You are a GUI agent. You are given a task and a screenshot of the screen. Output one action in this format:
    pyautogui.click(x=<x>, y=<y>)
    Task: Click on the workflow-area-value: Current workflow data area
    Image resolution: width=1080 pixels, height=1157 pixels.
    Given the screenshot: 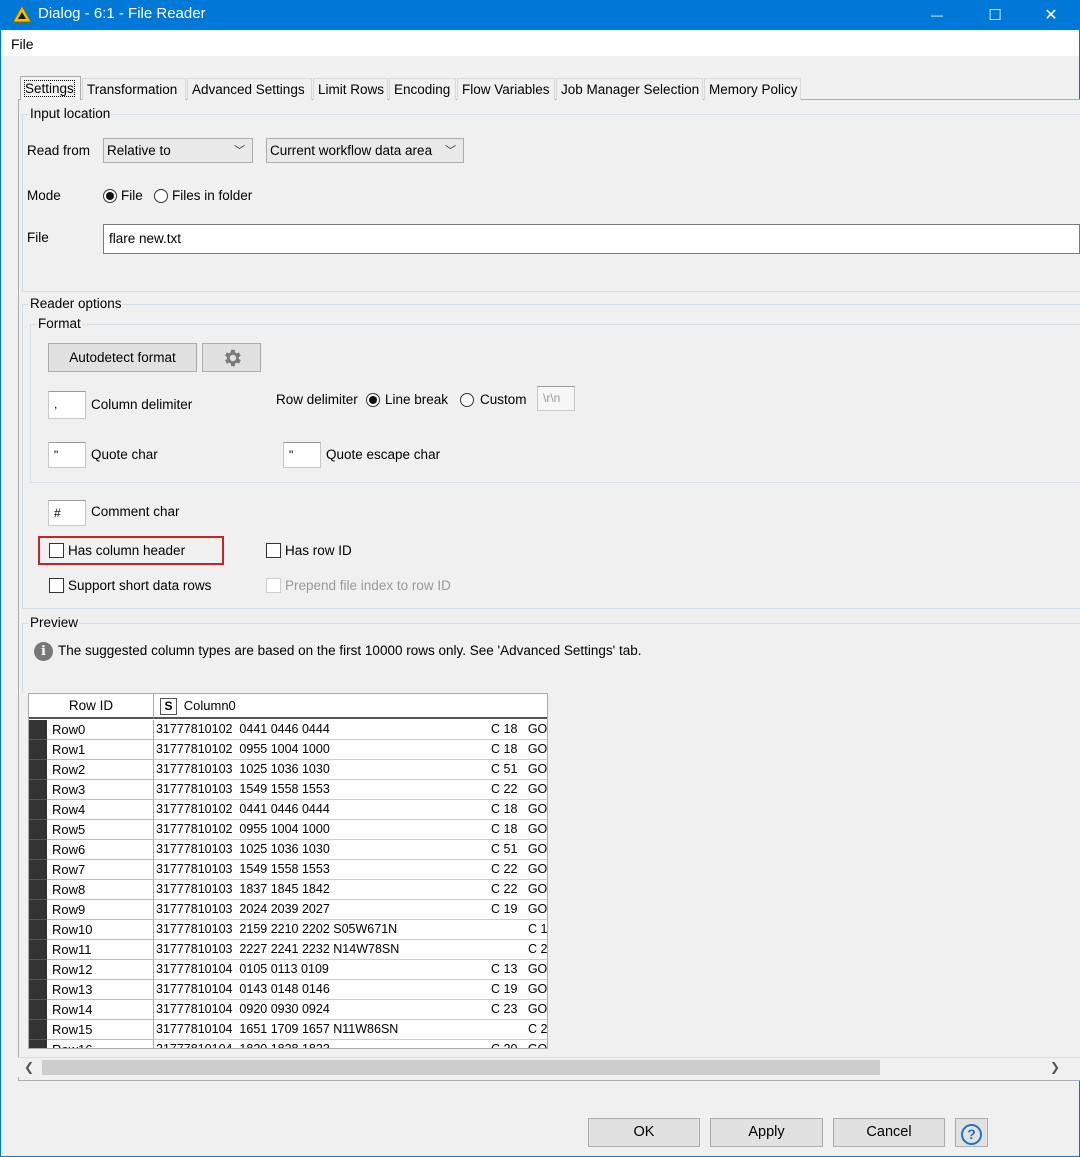 What is the action you would take?
    pyautogui.click(x=351, y=150)
    